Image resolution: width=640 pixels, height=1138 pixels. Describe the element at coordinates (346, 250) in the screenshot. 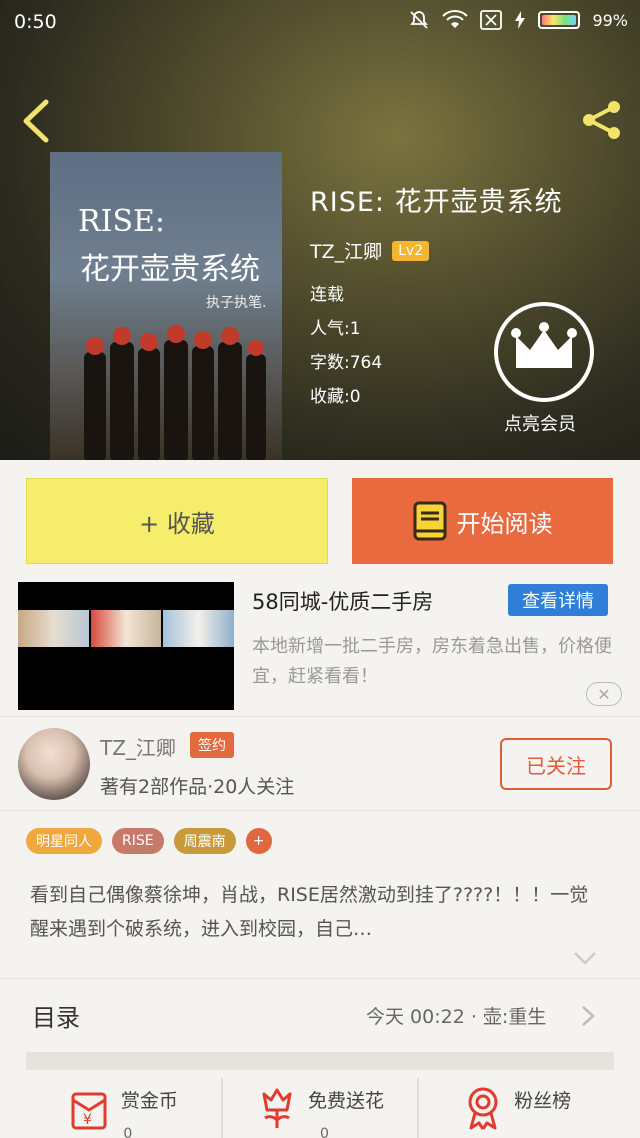

I see `book-author: TZ_江卿` at that location.